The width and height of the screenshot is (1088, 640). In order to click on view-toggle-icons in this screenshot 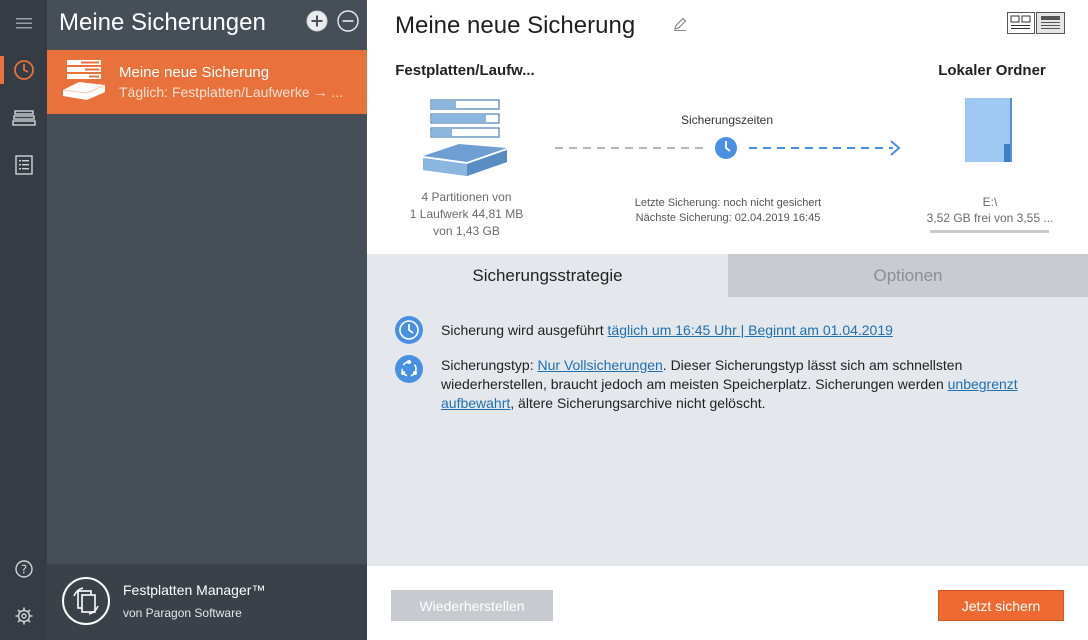, I will do `click(1036, 23)`.